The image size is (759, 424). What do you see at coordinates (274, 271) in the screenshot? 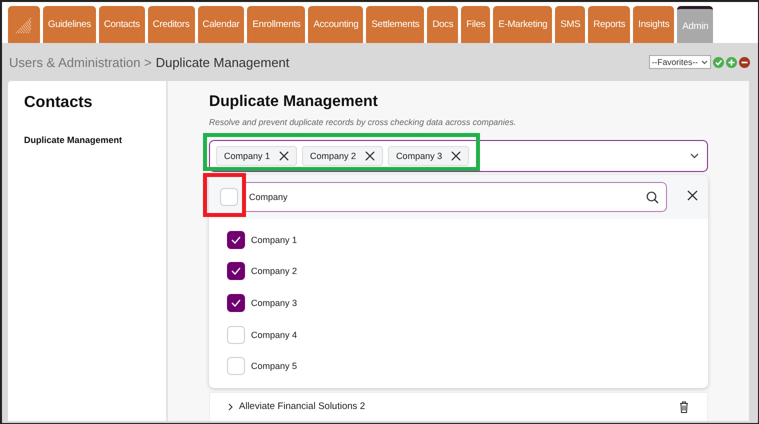
I see `option-label: Company 2` at bounding box center [274, 271].